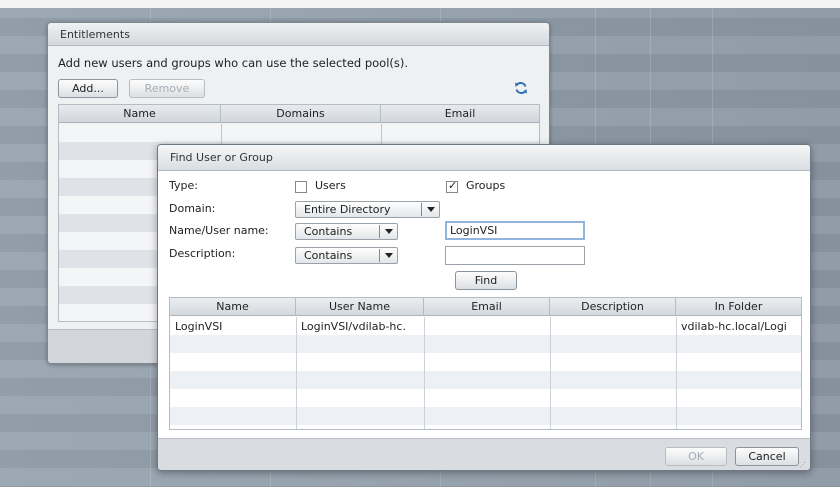 This screenshot has height=487, width=840. I want to click on domain-label: Domain:, so click(192, 208).